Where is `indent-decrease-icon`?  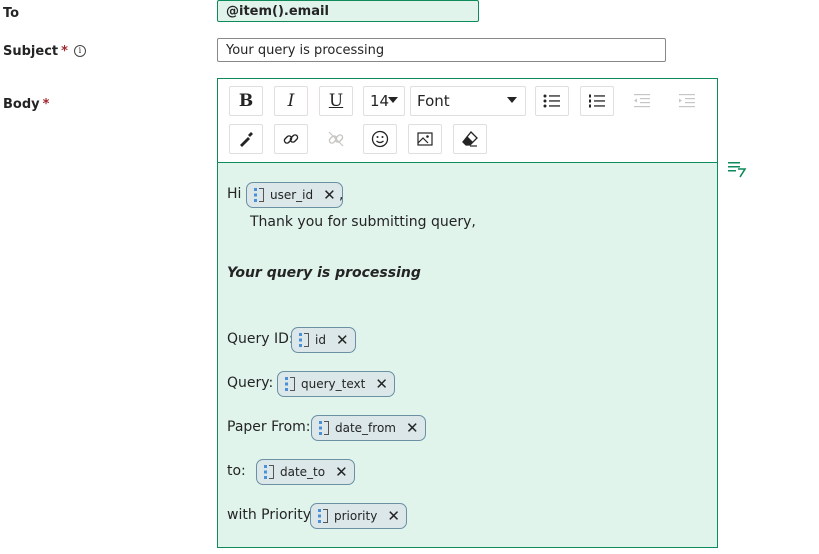
indent-decrease-icon is located at coordinates (642, 101).